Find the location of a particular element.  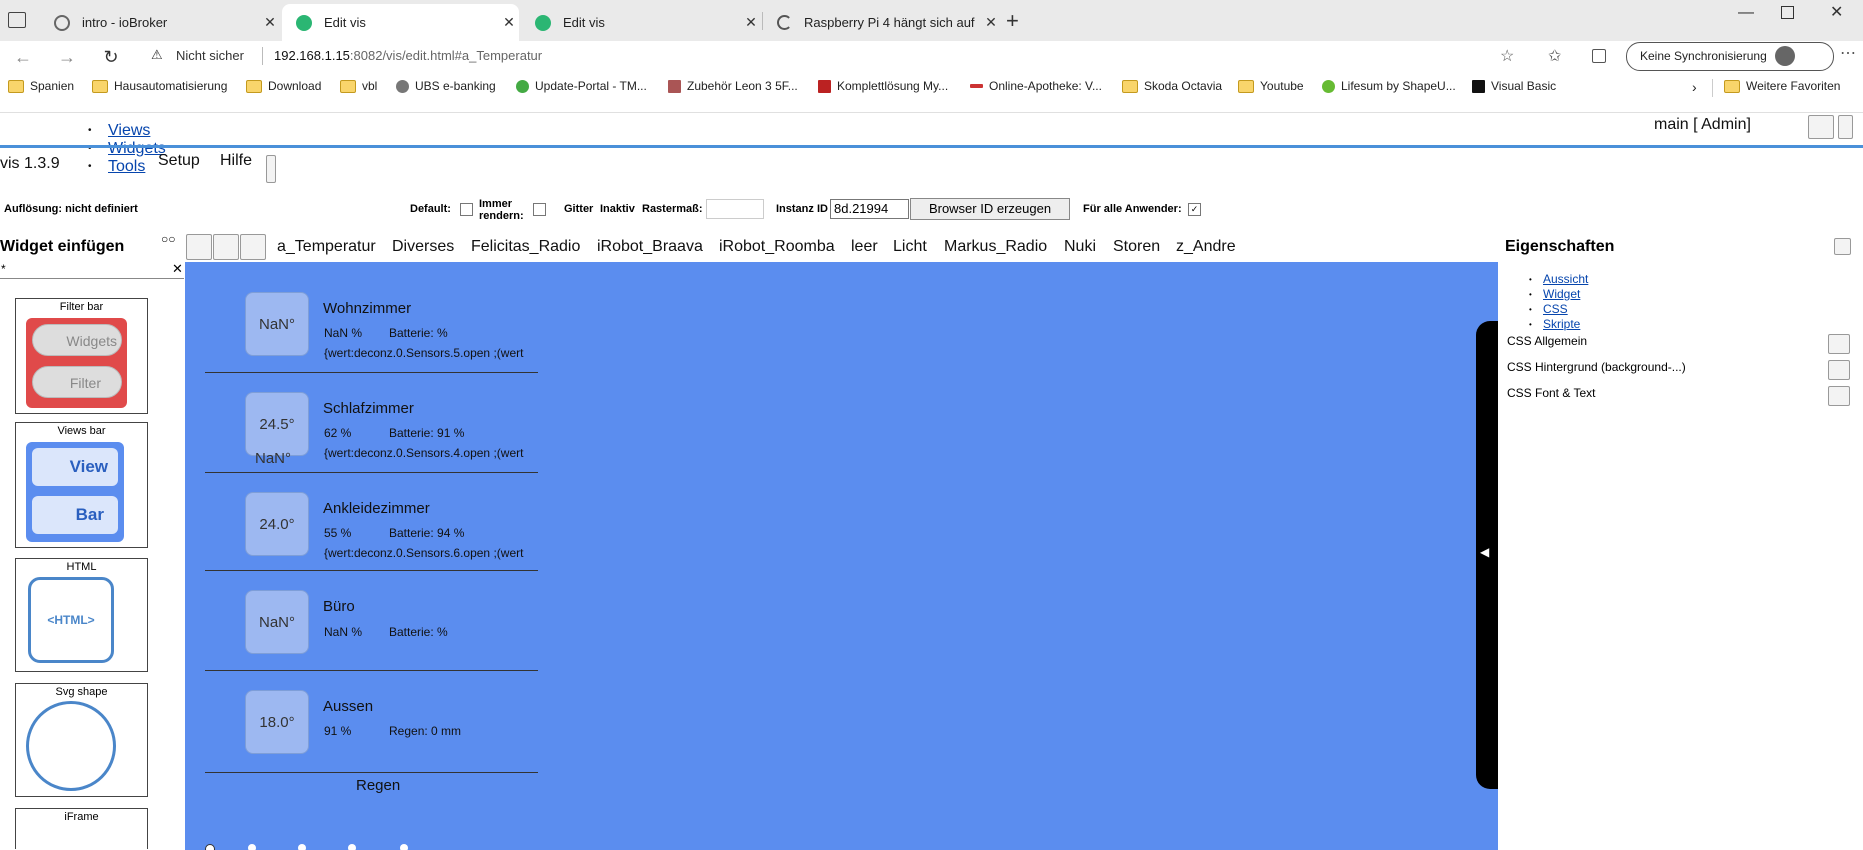

bookmark-item: vbl is located at coordinates (358, 86).